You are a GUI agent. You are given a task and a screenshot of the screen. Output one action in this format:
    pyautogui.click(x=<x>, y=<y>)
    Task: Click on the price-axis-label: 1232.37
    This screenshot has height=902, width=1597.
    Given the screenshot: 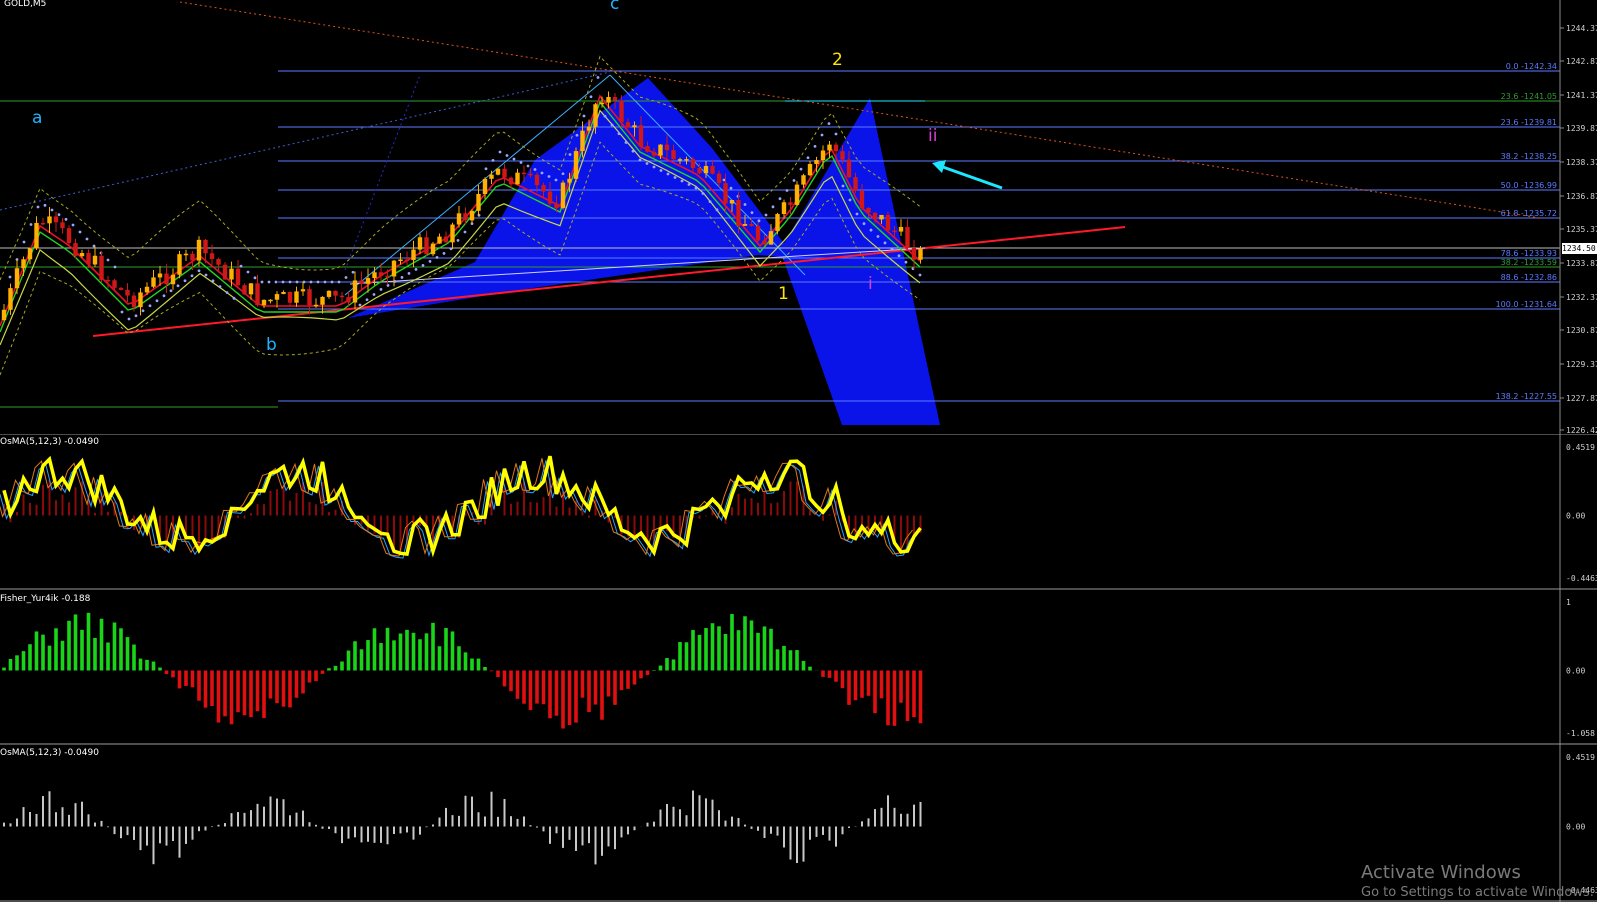 What is the action you would take?
    pyautogui.click(x=1581, y=297)
    